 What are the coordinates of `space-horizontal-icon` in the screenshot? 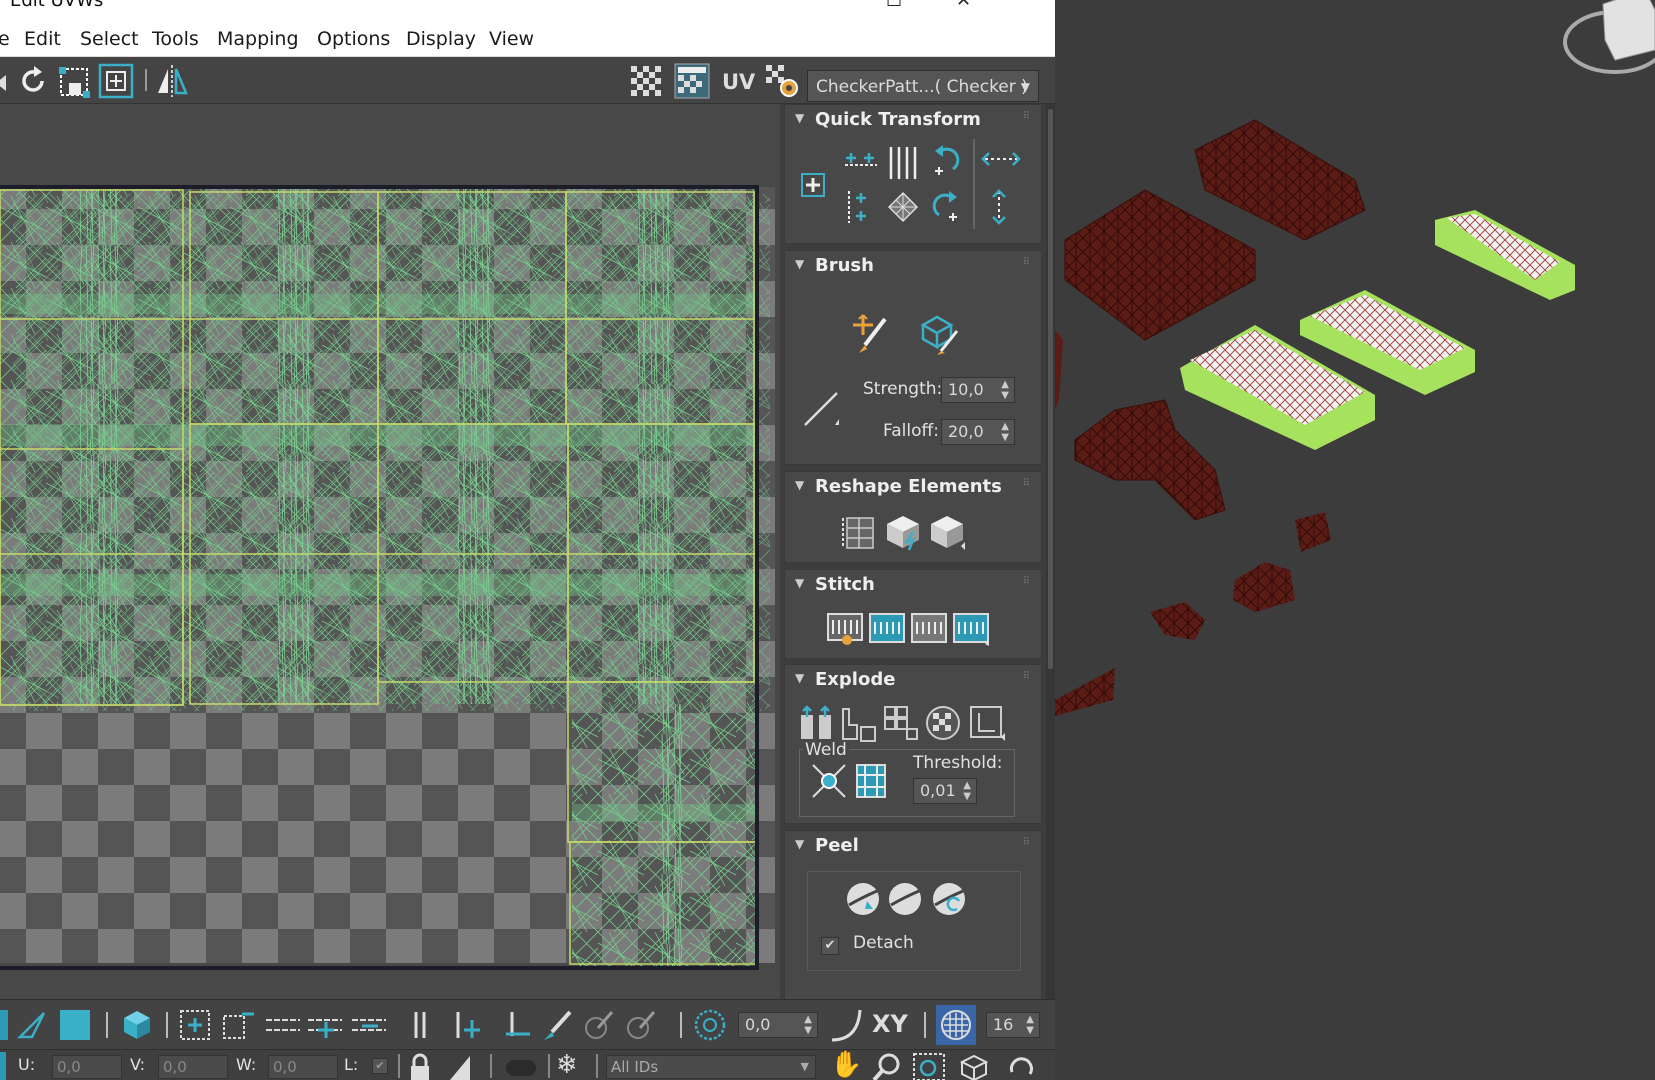 It's located at (1001, 159).